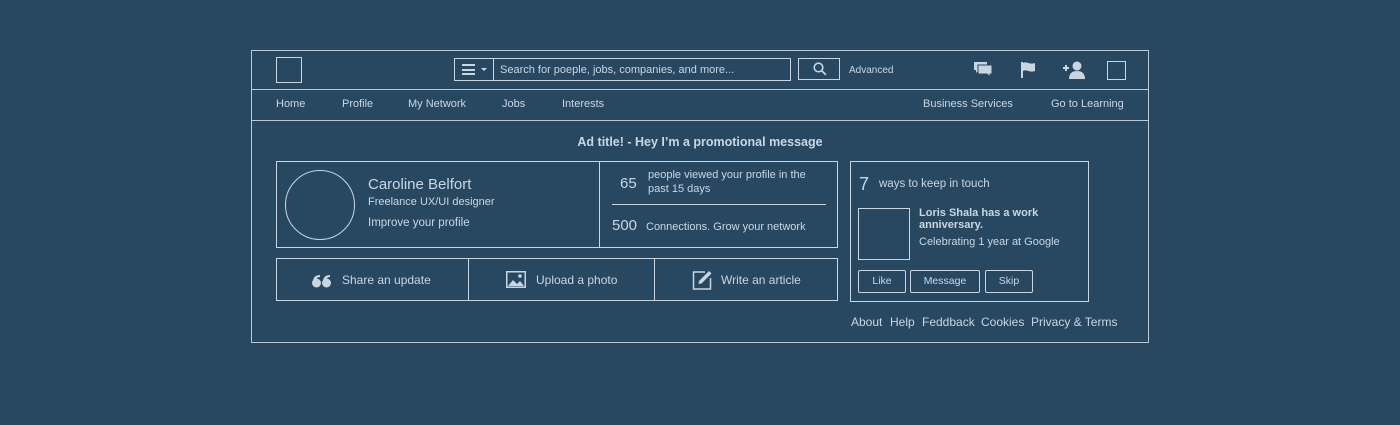  I want to click on footer-cookies: Cookies, so click(1002, 322).